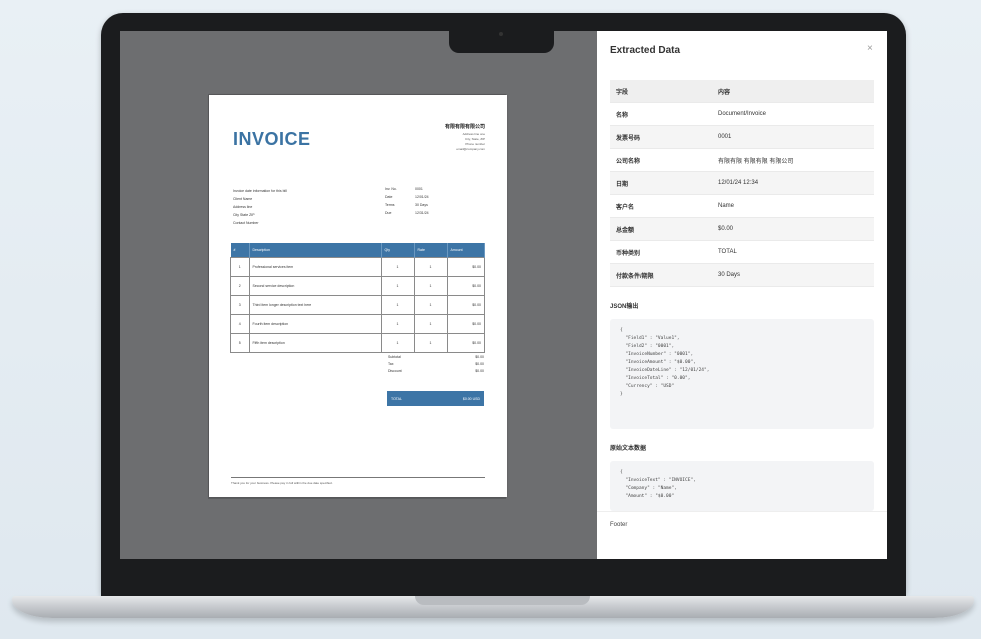 Image resolution: width=981 pixels, height=639 pixels. I want to click on field-value-header: 内容, so click(793, 91).